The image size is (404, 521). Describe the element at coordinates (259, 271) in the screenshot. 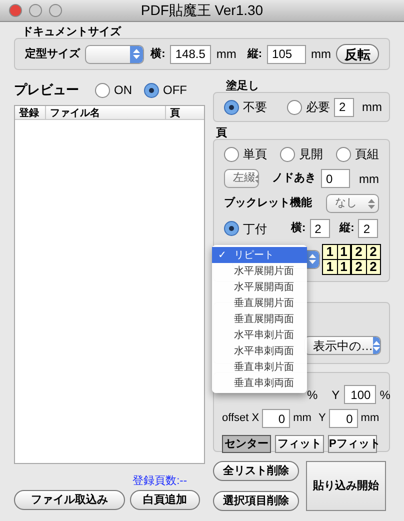

I see `menu-item: 水平展開片面` at that location.